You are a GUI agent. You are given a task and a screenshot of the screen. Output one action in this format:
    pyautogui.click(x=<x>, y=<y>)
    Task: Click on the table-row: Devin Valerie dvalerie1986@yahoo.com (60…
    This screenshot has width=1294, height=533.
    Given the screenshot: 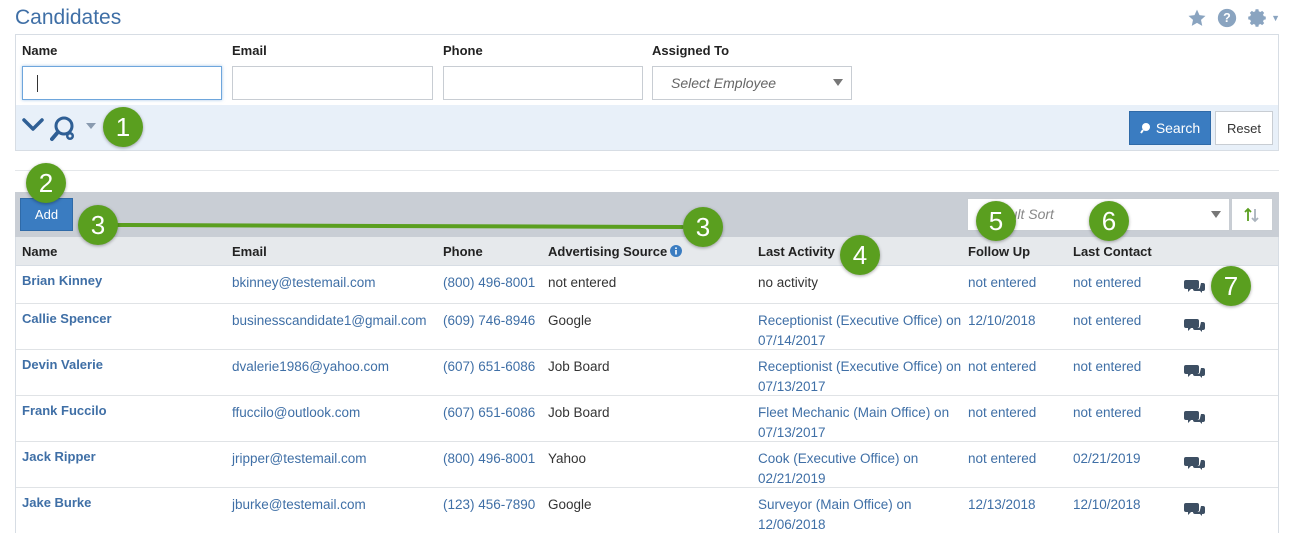 What is the action you would take?
    pyautogui.click(x=647, y=373)
    